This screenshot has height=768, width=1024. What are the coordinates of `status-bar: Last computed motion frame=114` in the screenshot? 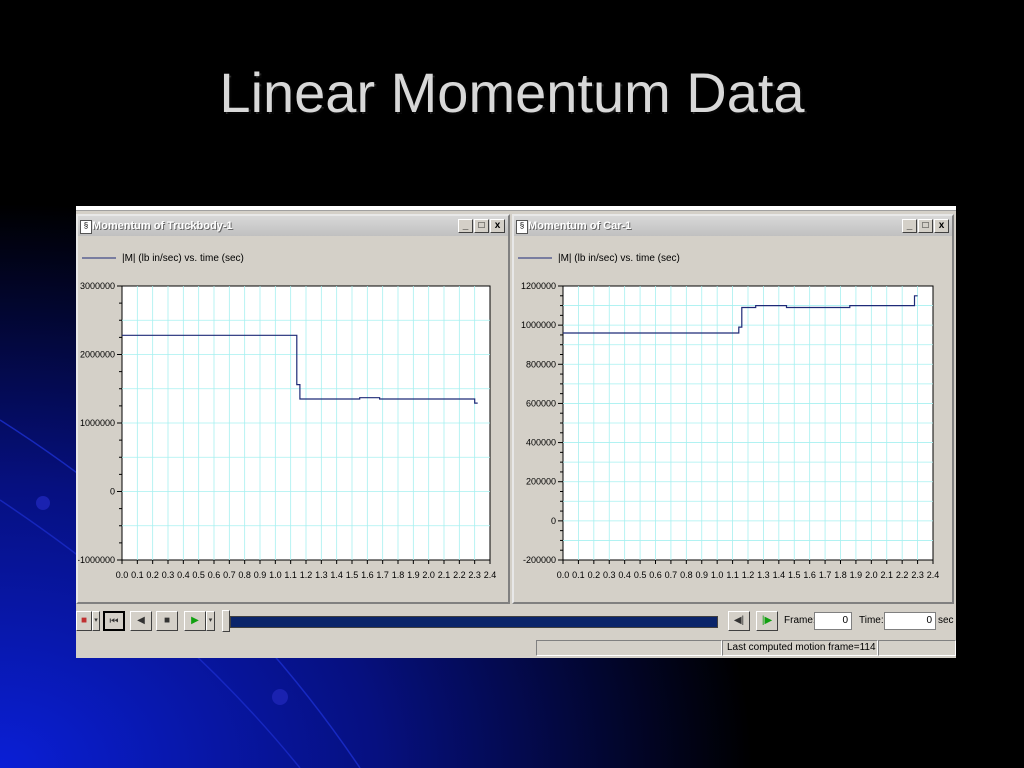 It's located at (516, 648).